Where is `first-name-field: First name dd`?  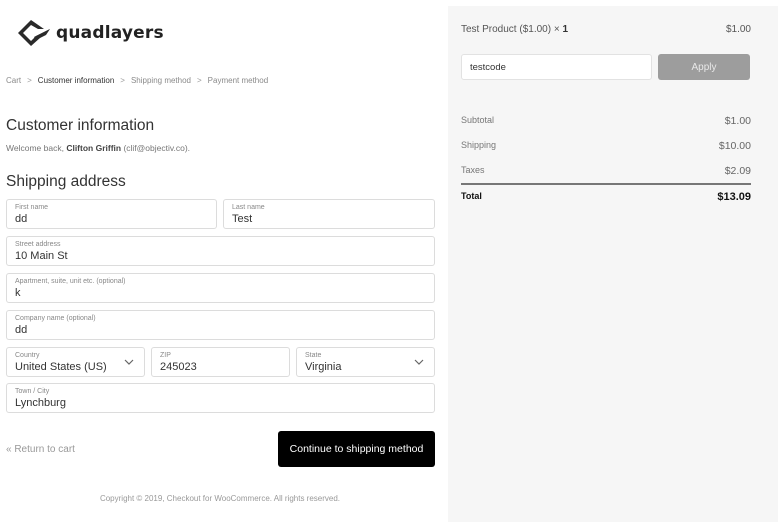 first-name-field: First name dd is located at coordinates (111, 214).